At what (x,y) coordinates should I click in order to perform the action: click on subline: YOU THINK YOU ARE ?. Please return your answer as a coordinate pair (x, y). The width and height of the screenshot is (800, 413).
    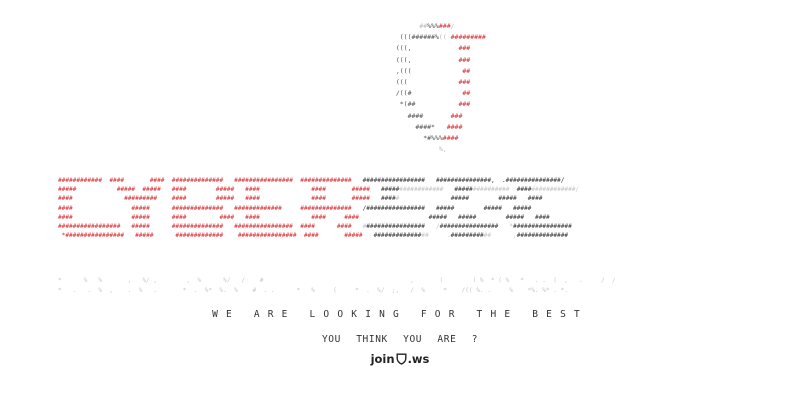
    Looking at the image, I should click on (400, 339).